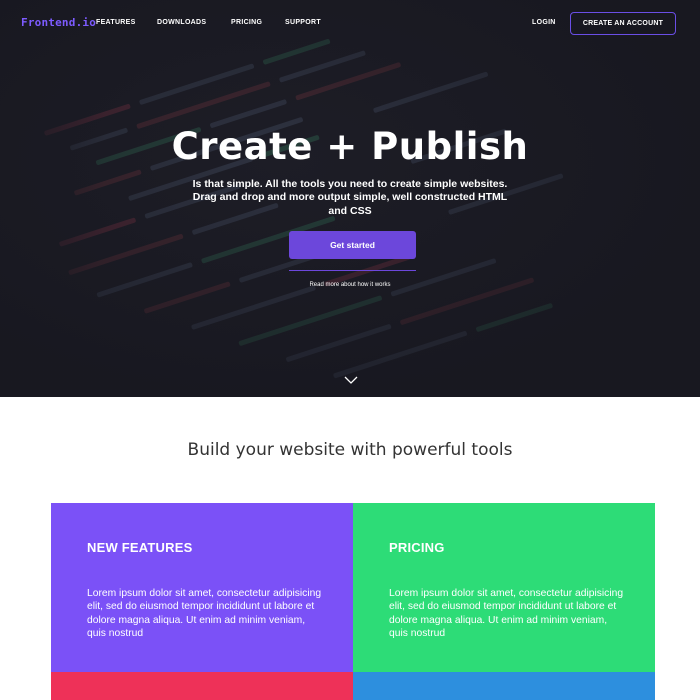 The height and width of the screenshot is (700, 700). I want to click on hero-title: Create + Publish, so click(350, 146).